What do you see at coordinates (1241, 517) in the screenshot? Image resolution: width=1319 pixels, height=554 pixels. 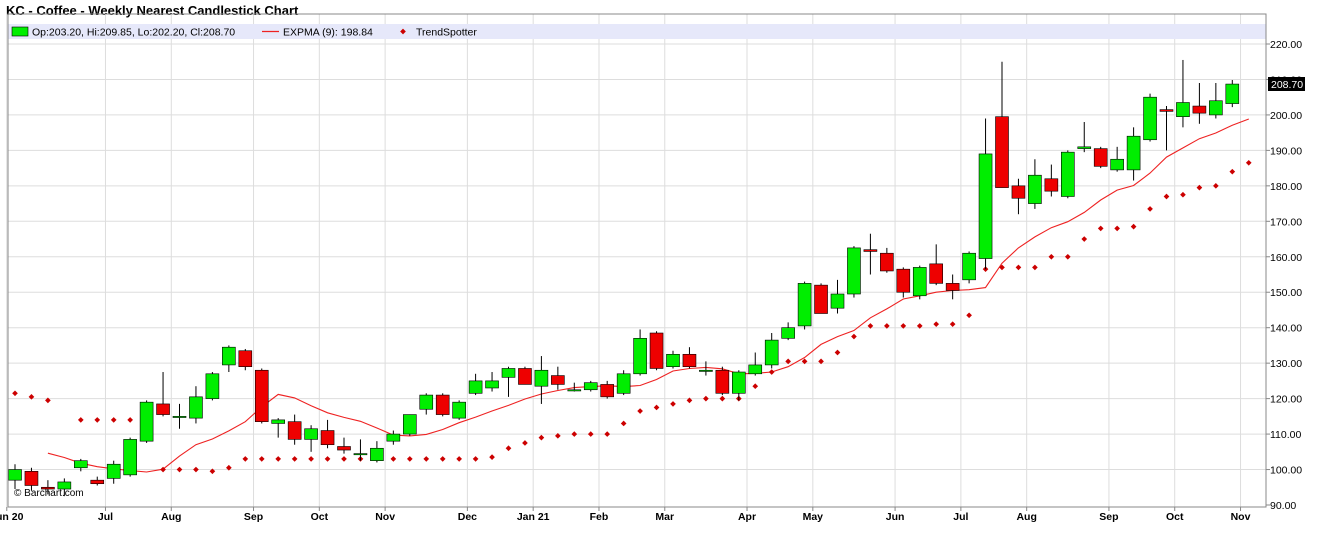 I see `x-tick-label: Nov` at bounding box center [1241, 517].